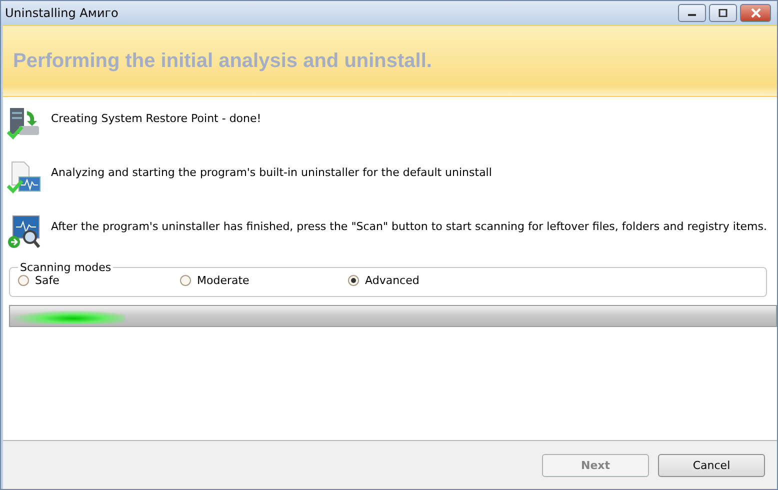 The width and height of the screenshot is (778, 490). I want to click on step-text: After the program's uninstaller has finished, press the "Scan" button to start scanning for leftover files, folders and registry items., so click(409, 226).